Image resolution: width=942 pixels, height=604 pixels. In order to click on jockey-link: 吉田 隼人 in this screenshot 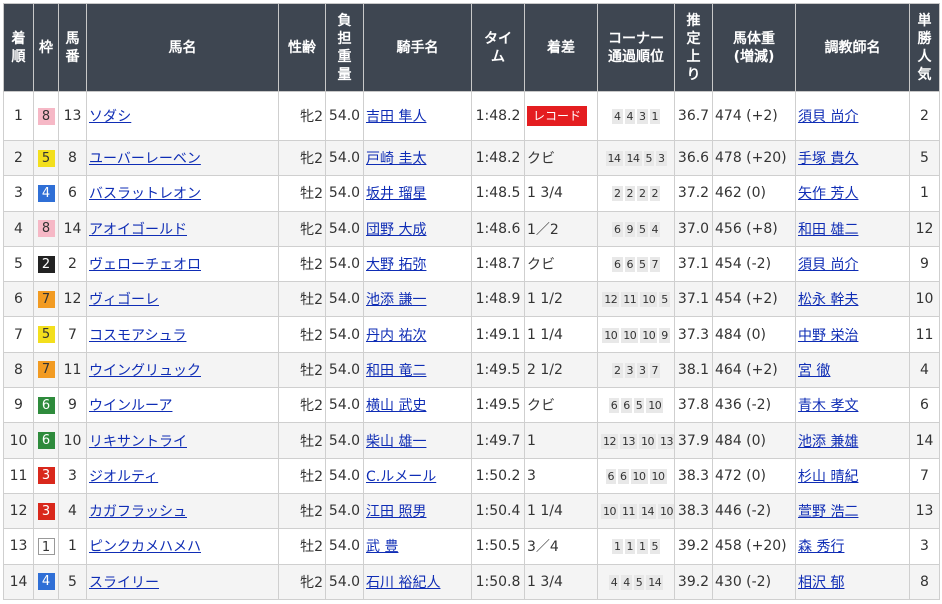, I will do `click(396, 117)`.